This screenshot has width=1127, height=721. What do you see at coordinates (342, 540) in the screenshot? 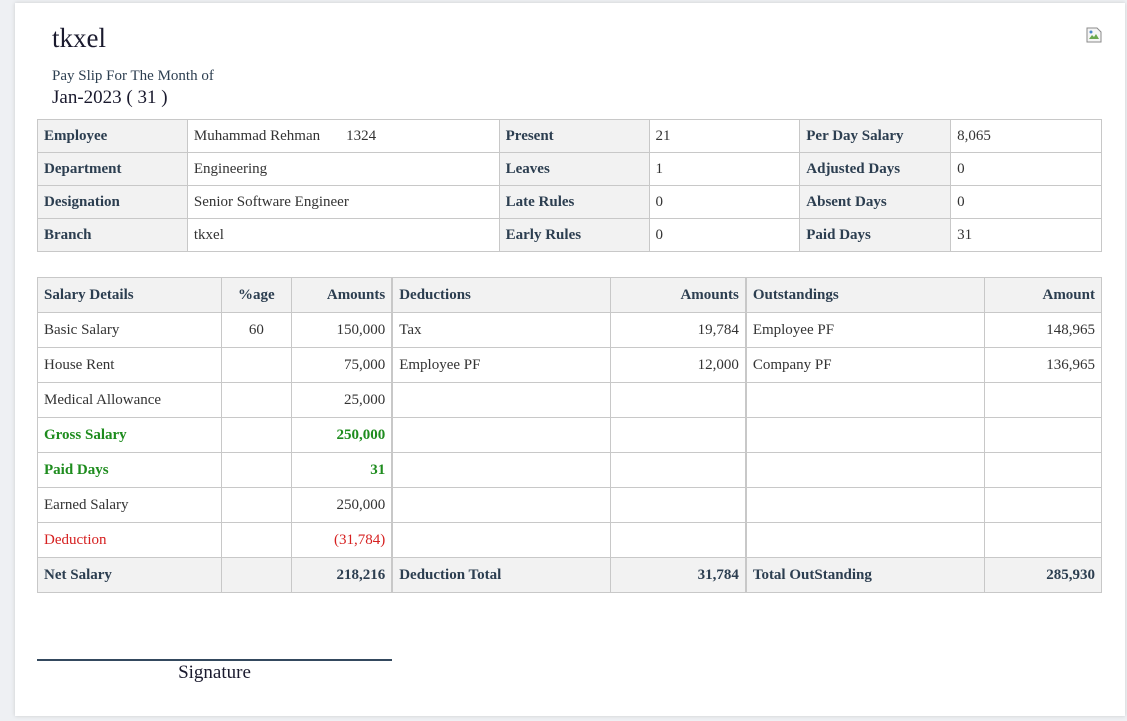
I see `deduction-value: (31,784)` at bounding box center [342, 540].